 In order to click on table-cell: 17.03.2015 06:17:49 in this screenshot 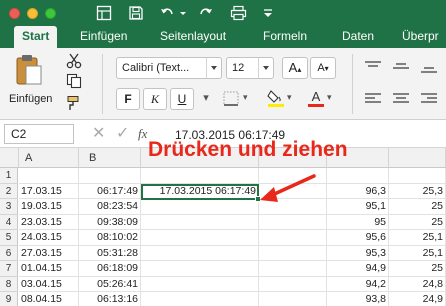, I will do `click(200, 191)`.